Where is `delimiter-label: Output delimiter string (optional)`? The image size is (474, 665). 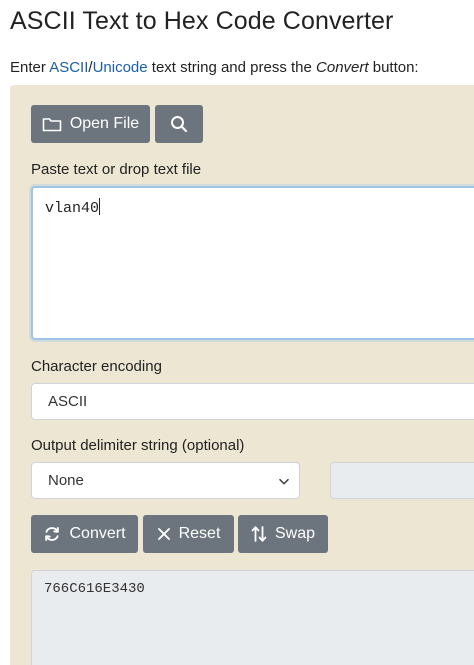 delimiter-label: Output delimiter string (optional) is located at coordinates (138, 445).